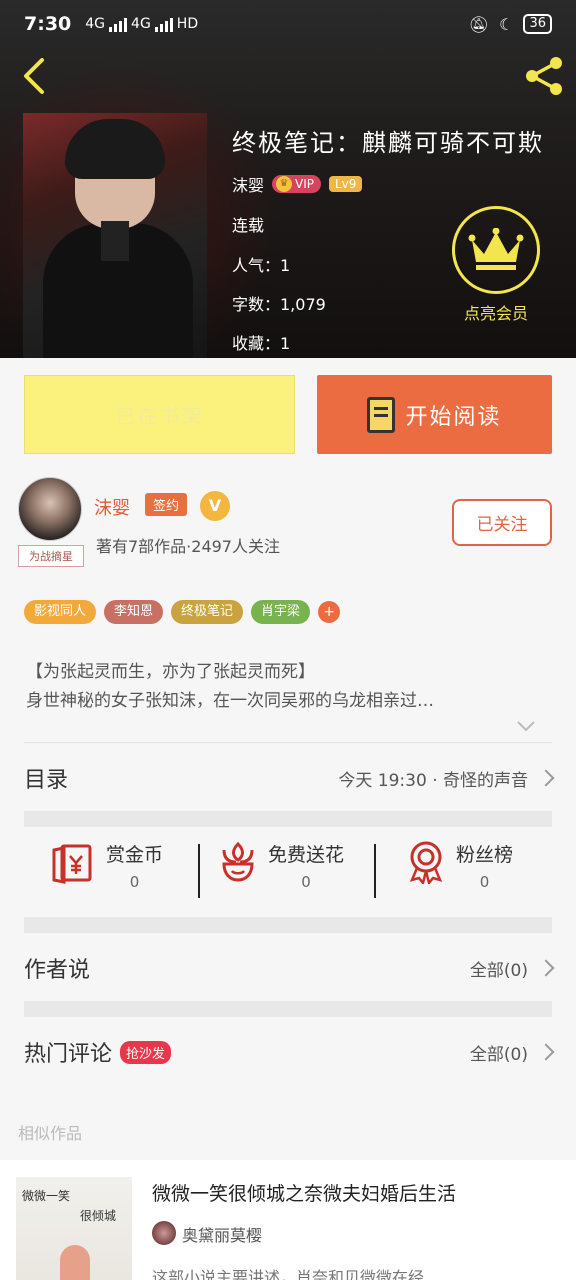 The height and width of the screenshot is (1280, 576). I want to click on fans-rank-button: 粉丝榜 0, so click(459, 865).